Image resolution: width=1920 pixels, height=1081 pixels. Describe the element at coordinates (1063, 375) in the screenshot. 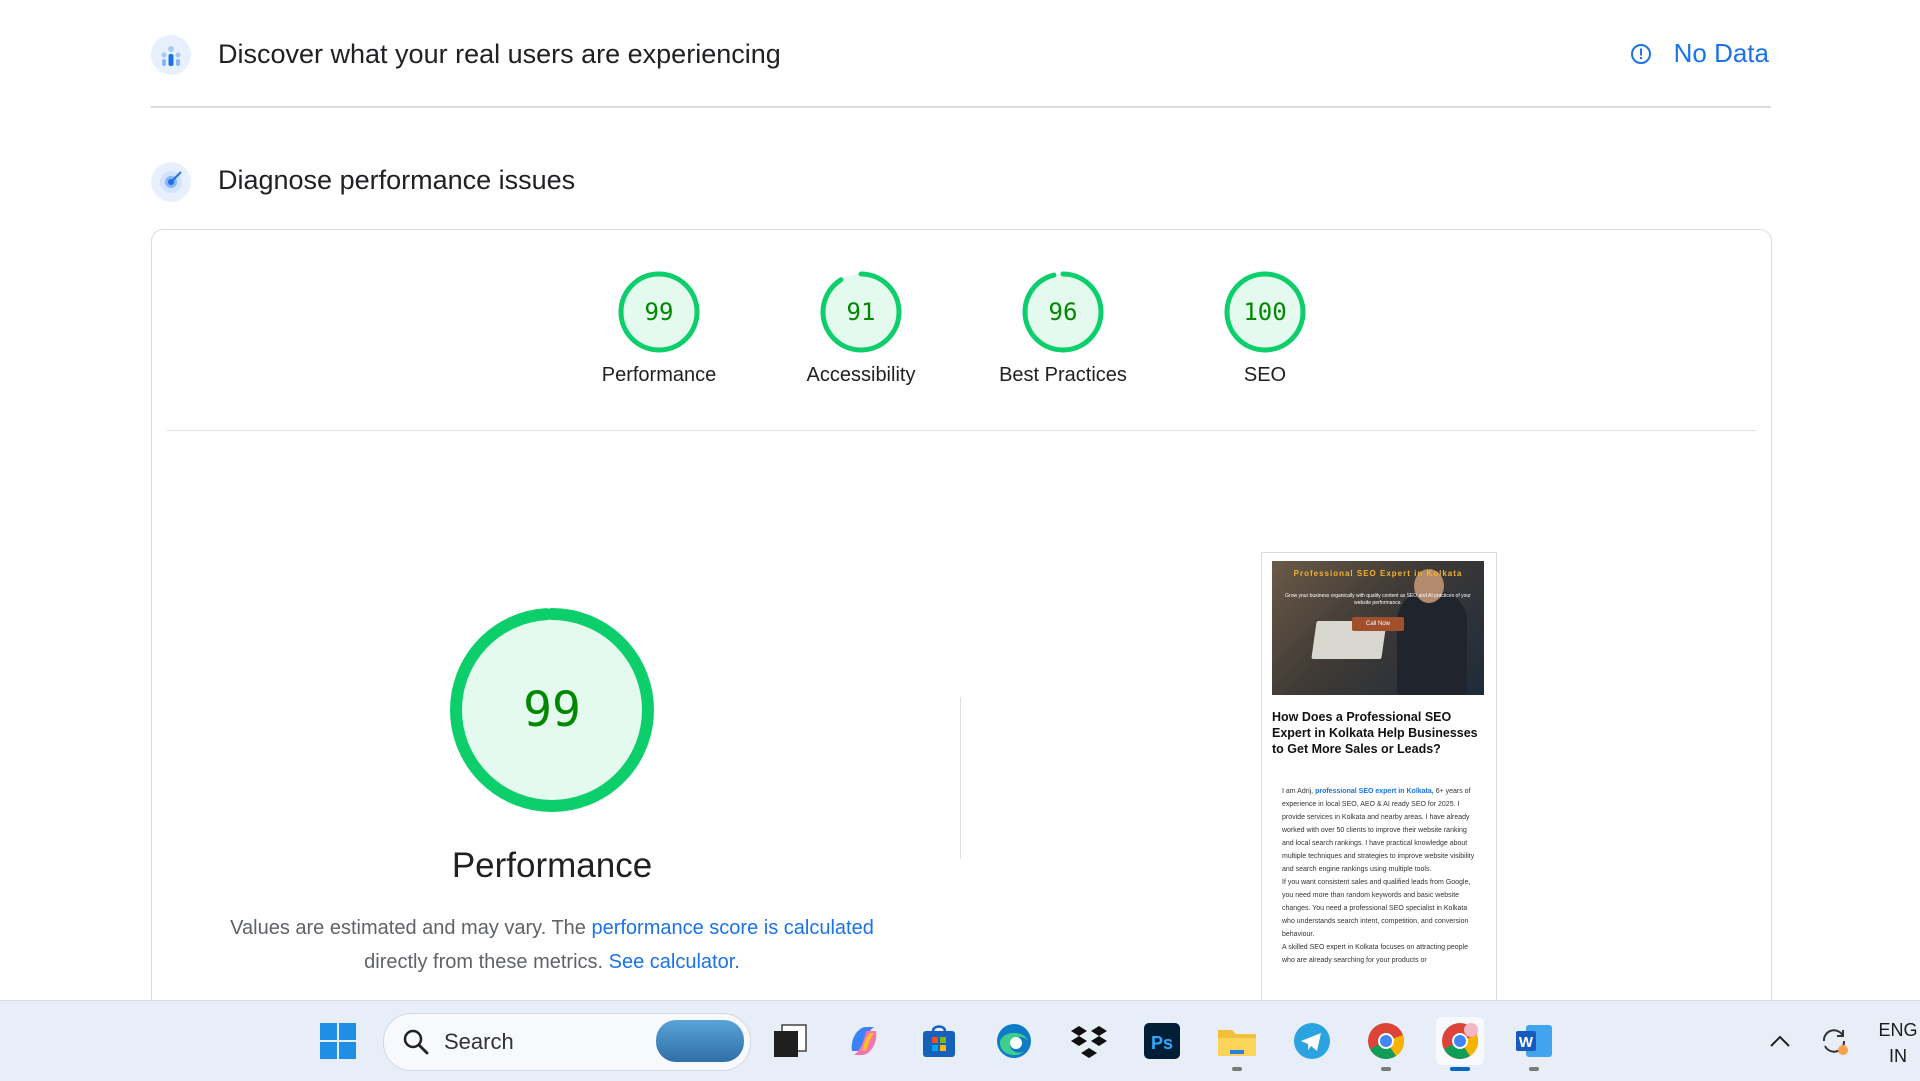

I see `gauge-label: Best Practices` at that location.